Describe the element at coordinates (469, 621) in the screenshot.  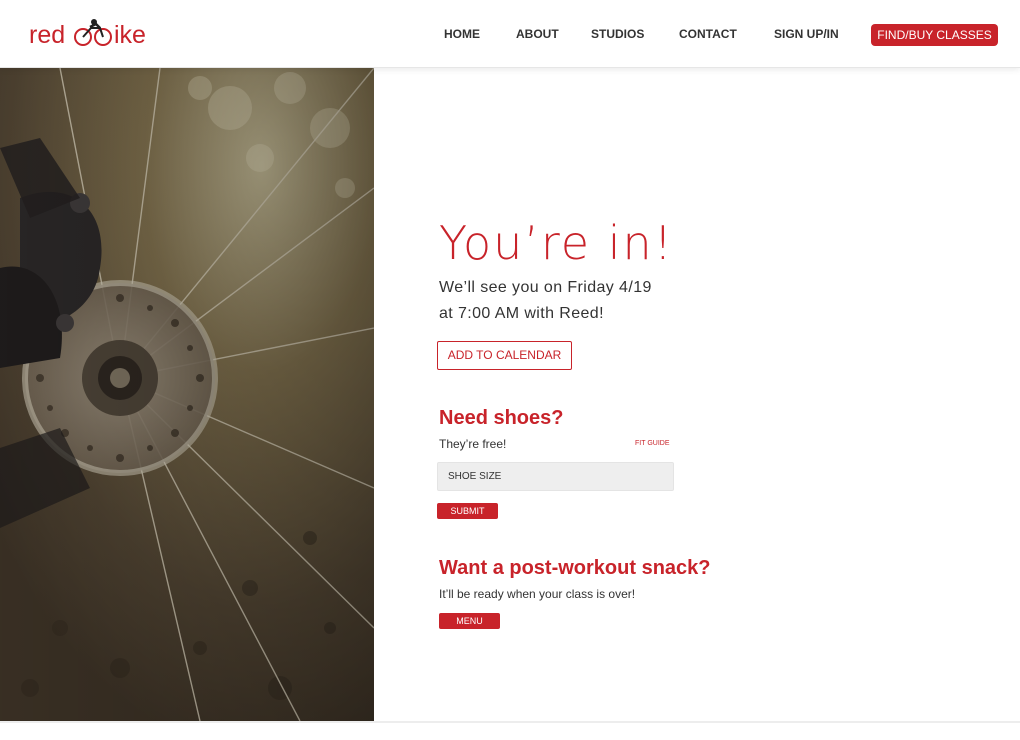
I see `menu-button: MENU` at that location.